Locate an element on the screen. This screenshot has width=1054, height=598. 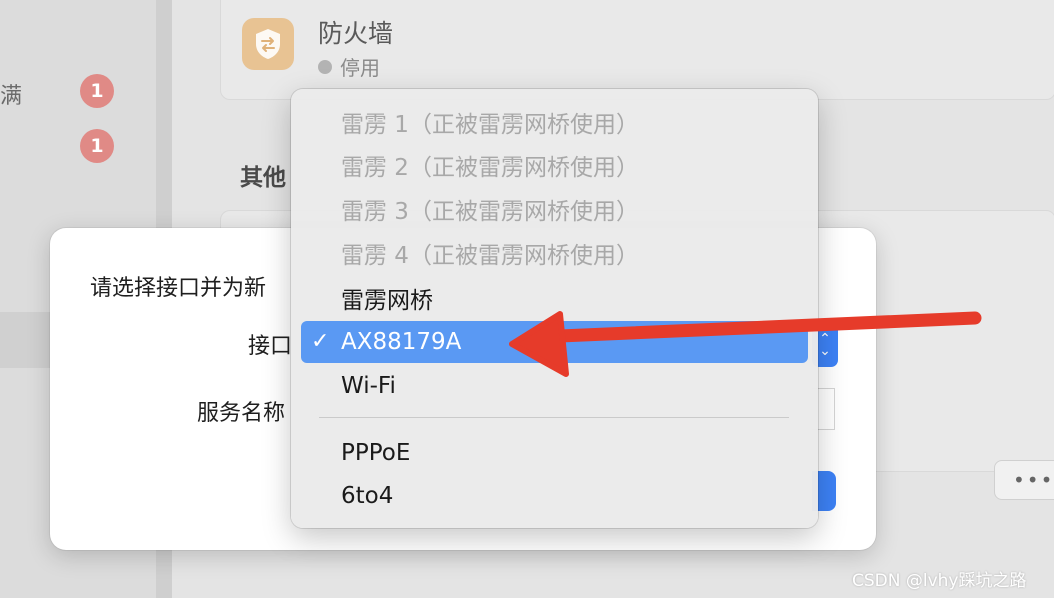
menu-item-pppoe: PPPoE is located at coordinates (554, 453).